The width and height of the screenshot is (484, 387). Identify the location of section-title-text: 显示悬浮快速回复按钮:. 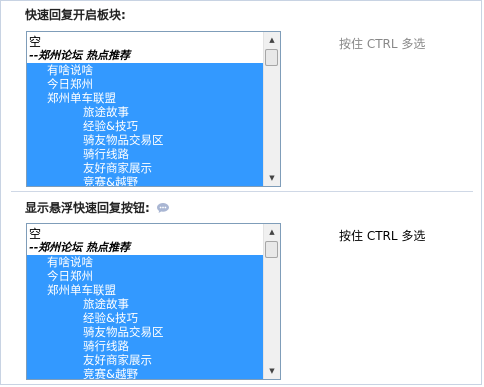
(87, 208).